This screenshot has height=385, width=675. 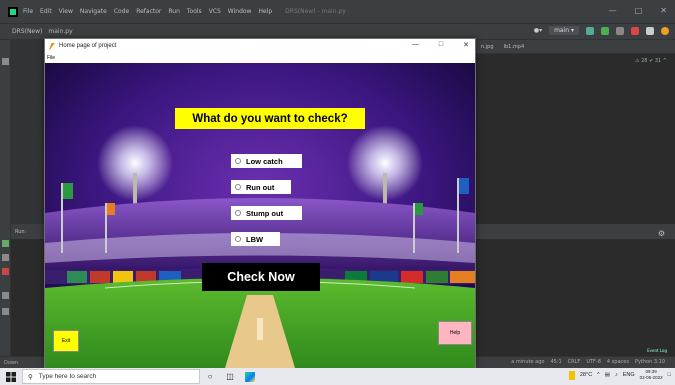 What do you see at coordinates (607, 375) in the screenshot?
I see `network-icon: ▤` at bounding box center [607, 375].